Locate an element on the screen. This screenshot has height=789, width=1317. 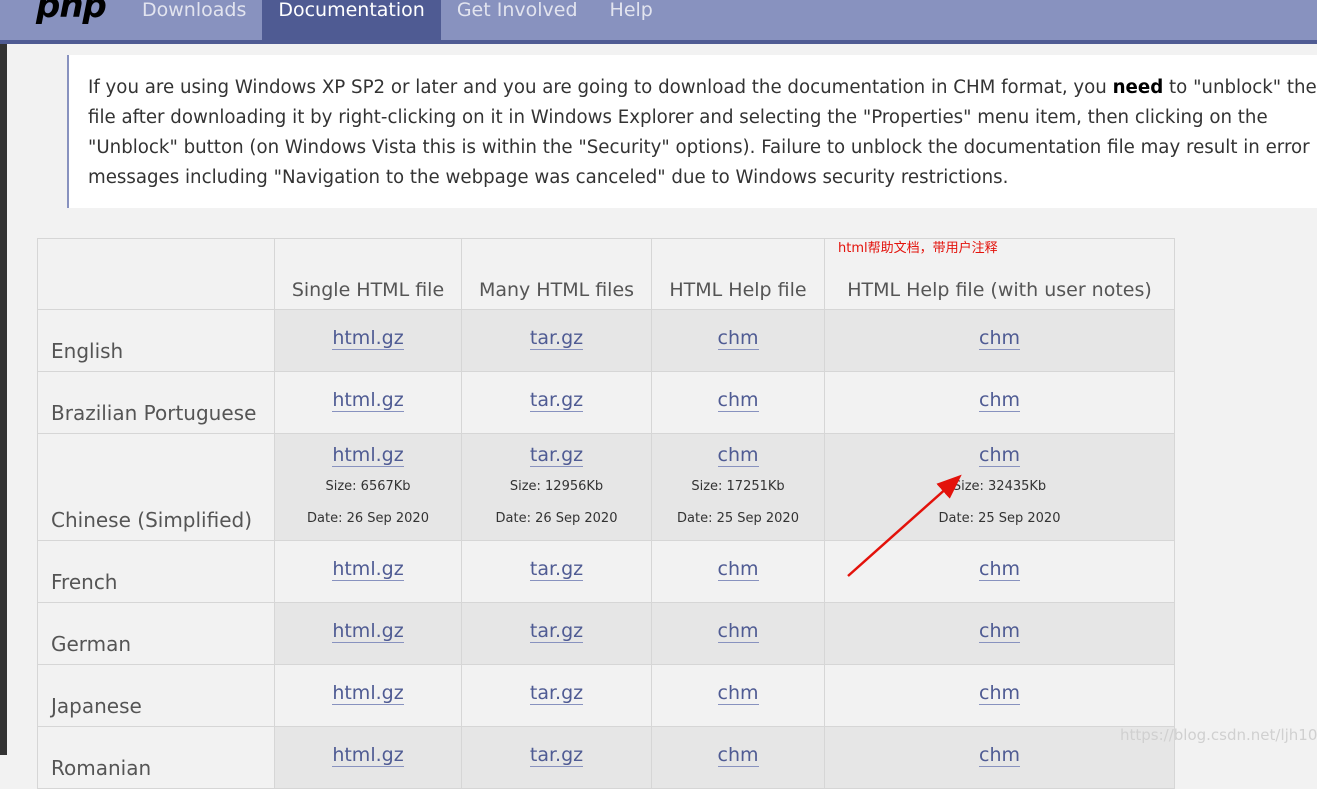
csdn-watermark: https://blog.csdn.net/ljh101 is located at coordinates (1218, 735).